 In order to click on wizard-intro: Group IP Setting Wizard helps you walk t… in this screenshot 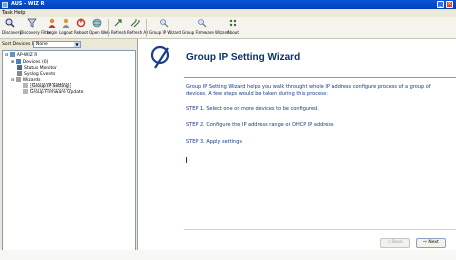, I will do `click(308, 90)`.